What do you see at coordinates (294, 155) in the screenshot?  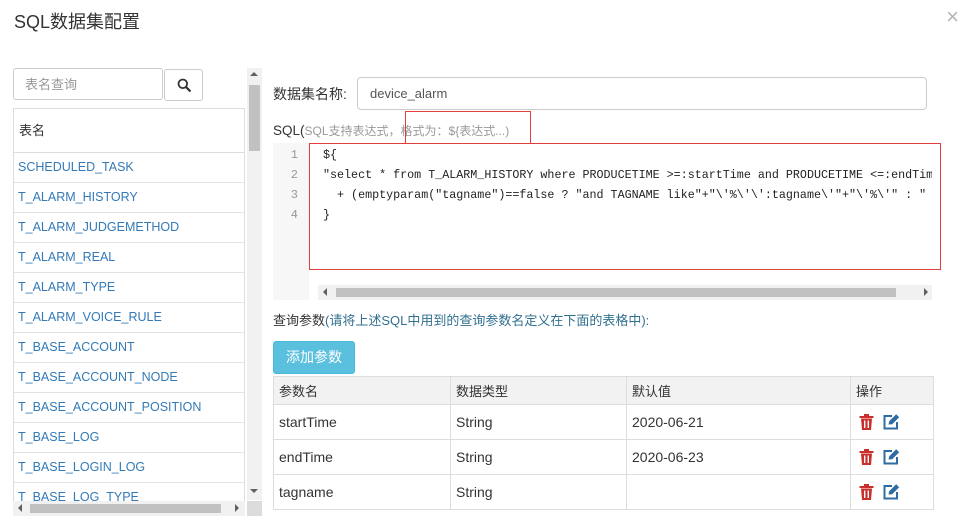 I see `line-number: 1` at bounding box center [294, 155].